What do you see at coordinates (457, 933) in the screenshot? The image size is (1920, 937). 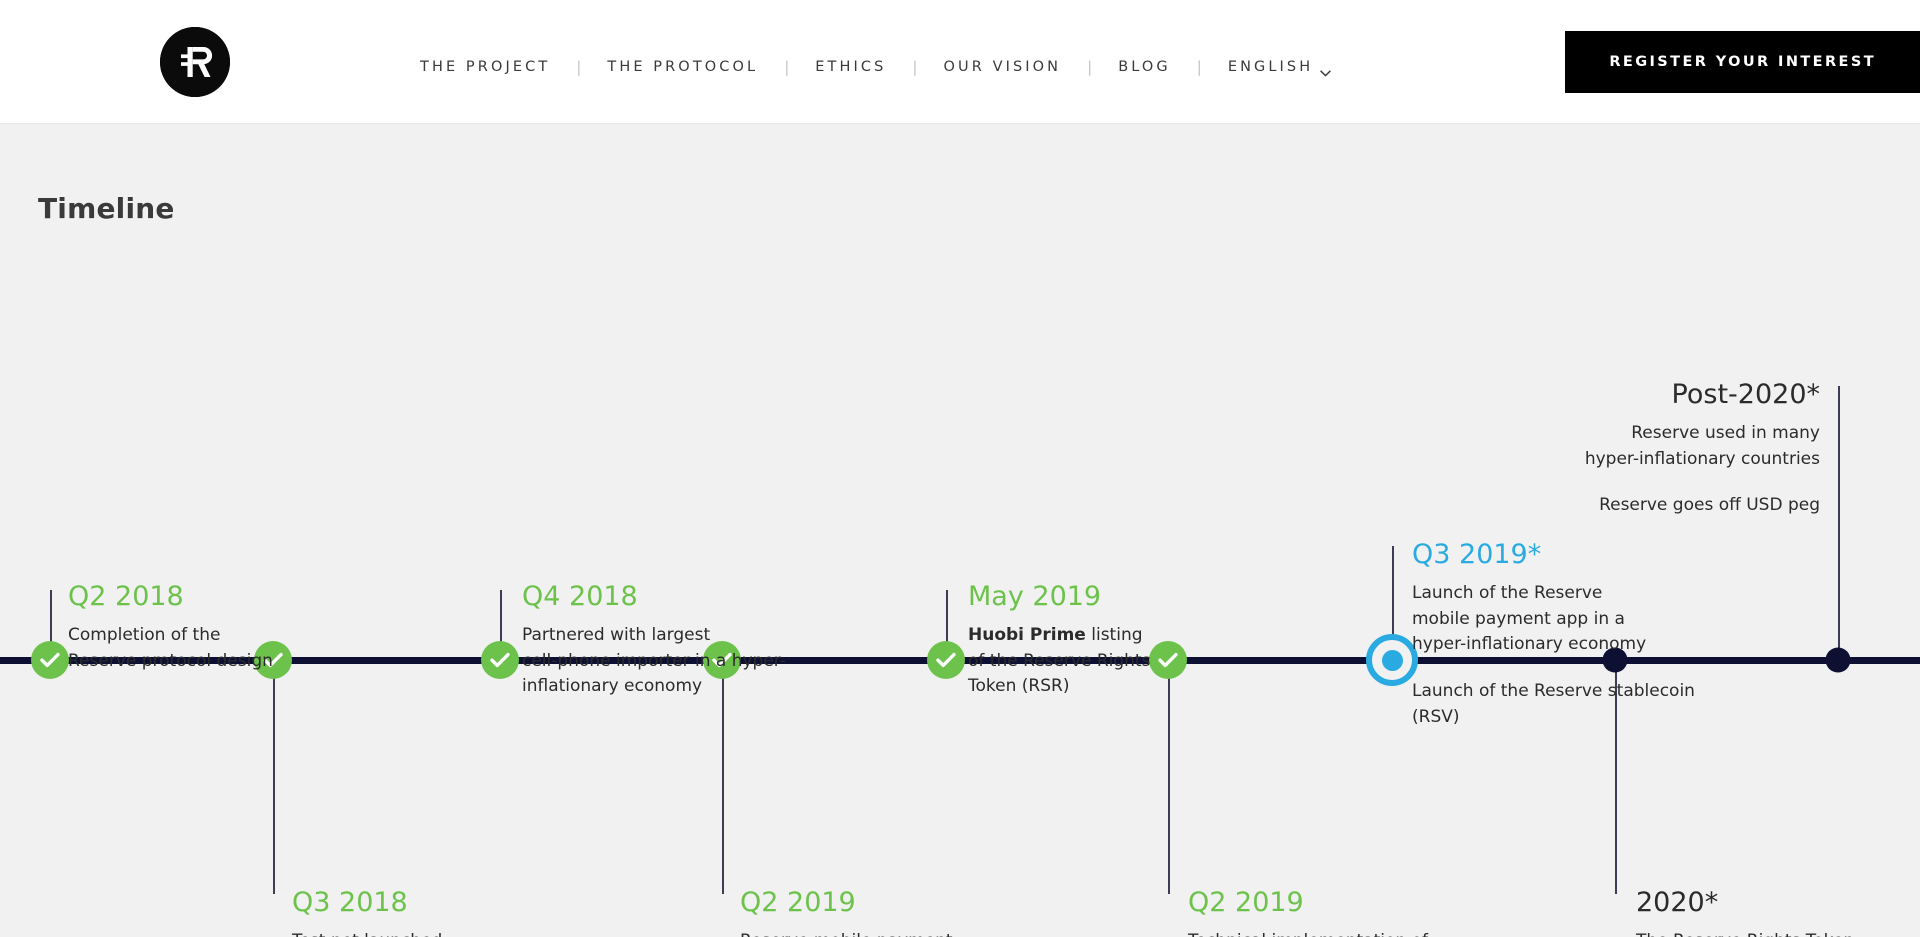 I see `timeline-entry-description: Test net launched` at bounding box center [457, 933].